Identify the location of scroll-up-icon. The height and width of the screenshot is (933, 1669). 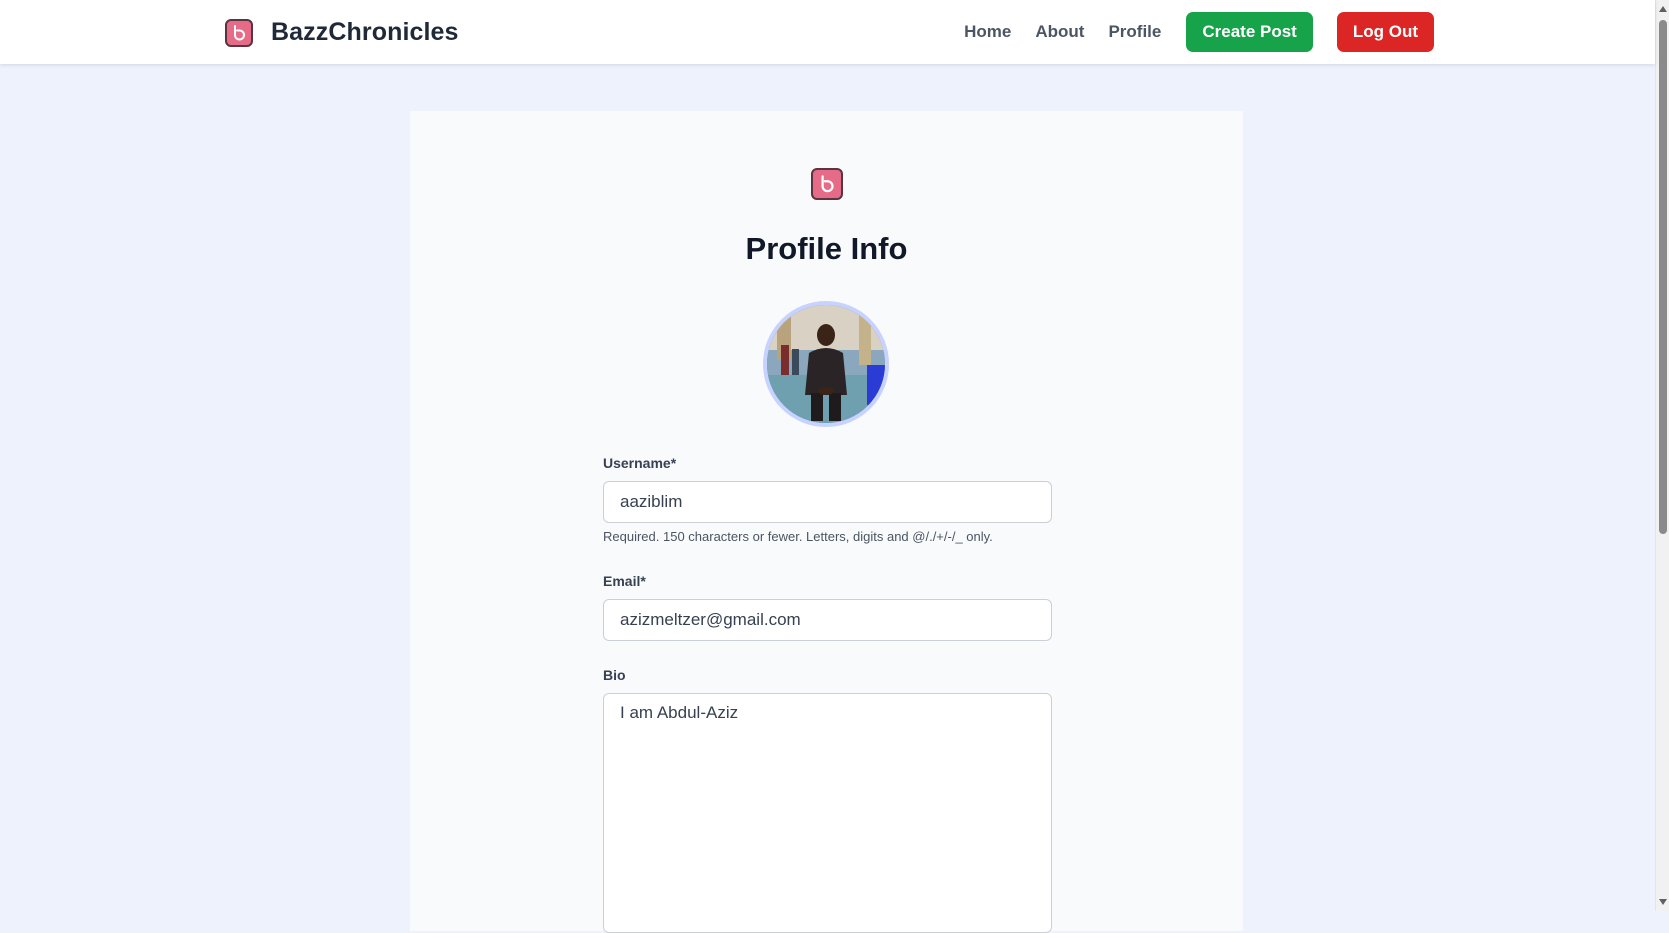
(1663, 9).